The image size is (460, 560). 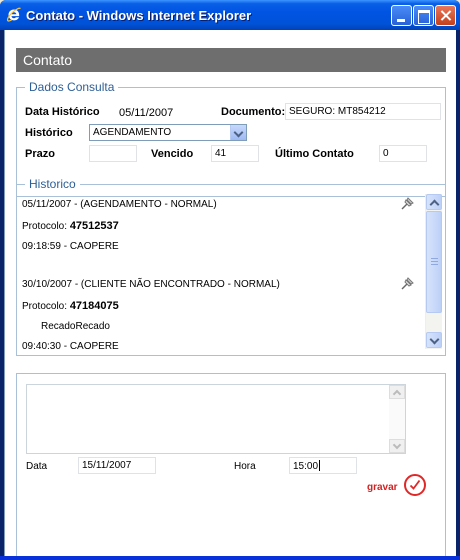 I want to click on historico-label: Histórico, so click(x=49, y=133).